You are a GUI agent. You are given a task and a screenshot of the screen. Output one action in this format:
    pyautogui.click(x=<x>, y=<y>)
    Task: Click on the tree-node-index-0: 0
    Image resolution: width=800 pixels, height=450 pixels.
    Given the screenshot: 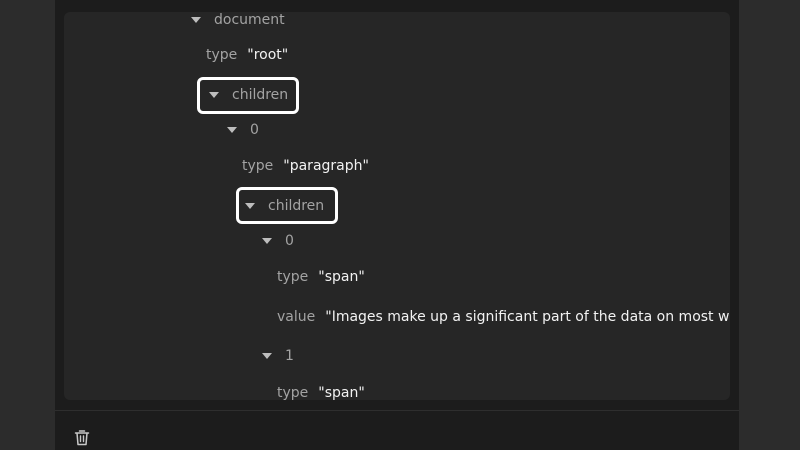 What is the action you would take?
    pyautogui.click(x=243, y=130)
    